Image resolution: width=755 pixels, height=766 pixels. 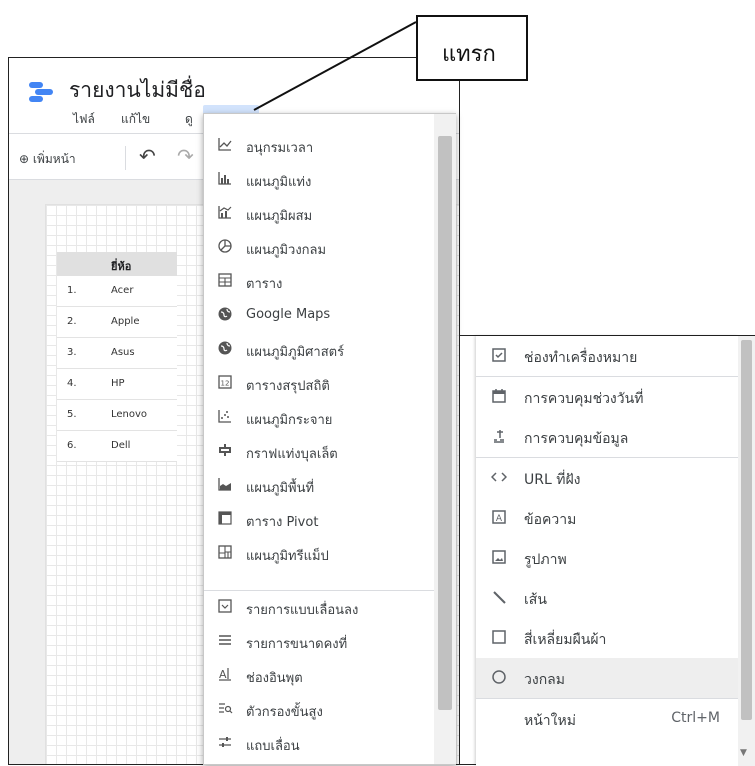 I want to click on menu-item-area-chart: แผนภูมิพื้นที่, so click(x=319, y=485).